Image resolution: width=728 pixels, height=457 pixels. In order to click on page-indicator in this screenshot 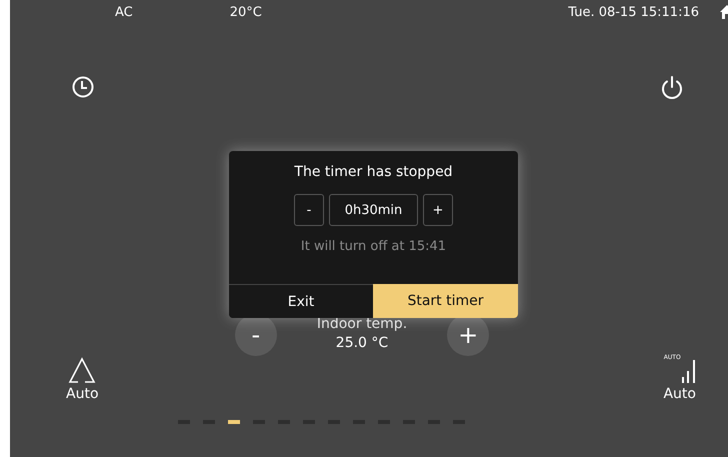, I will do `click(234, 422)`.